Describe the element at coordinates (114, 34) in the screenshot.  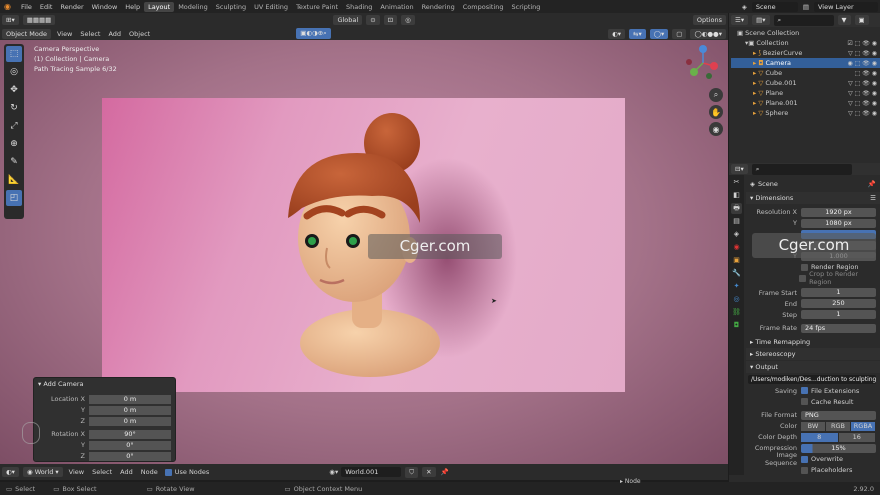
I see `menu-add: Add` at that location.